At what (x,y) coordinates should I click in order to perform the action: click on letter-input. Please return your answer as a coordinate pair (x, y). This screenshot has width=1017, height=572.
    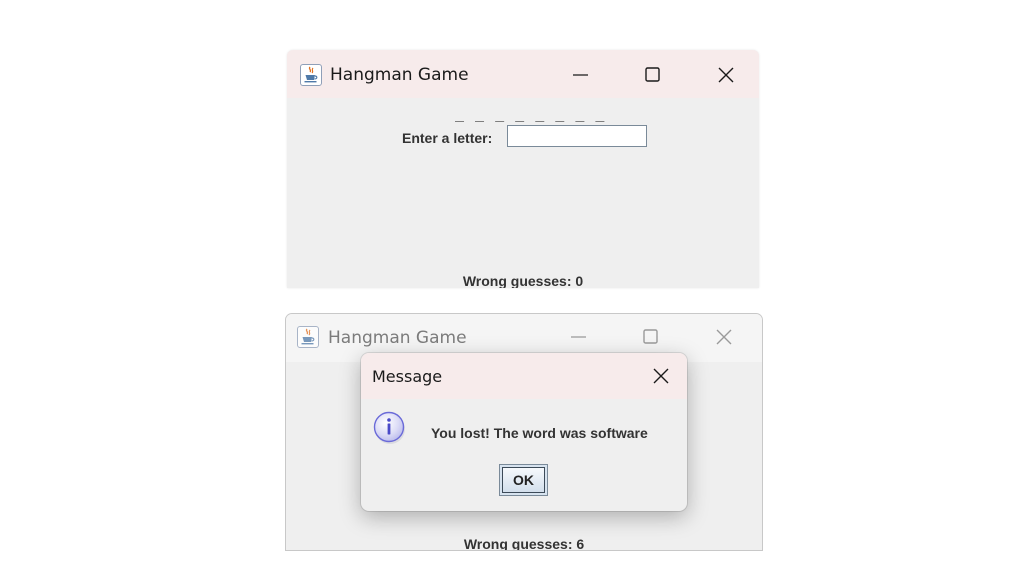
    Looking at the image, I should click on (577, 136).